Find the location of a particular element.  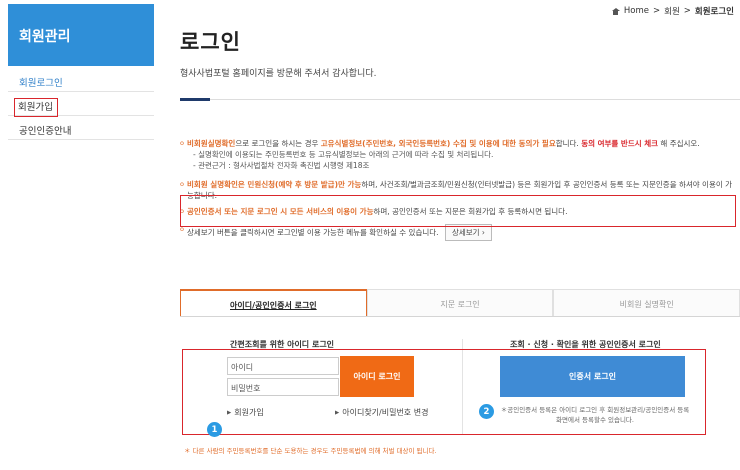

title-divider is located at coordinates (460, 99).